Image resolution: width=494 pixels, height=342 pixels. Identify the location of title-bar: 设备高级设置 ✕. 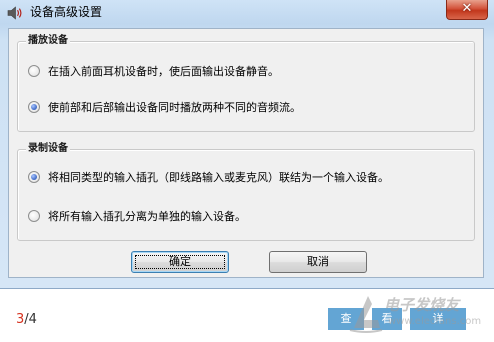
(247, 13).